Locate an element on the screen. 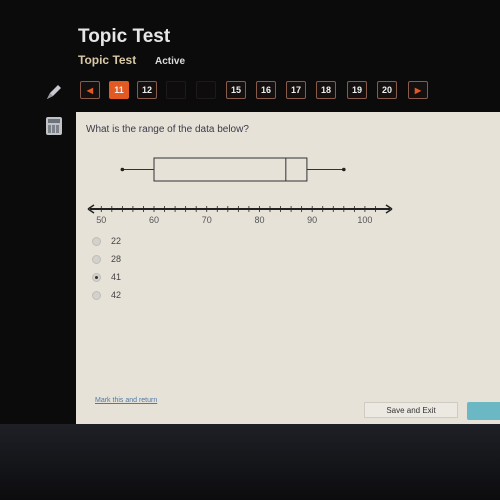 This screenshot has width=500, height=500. choice-41: 41 is located at coordinates (106, 277).